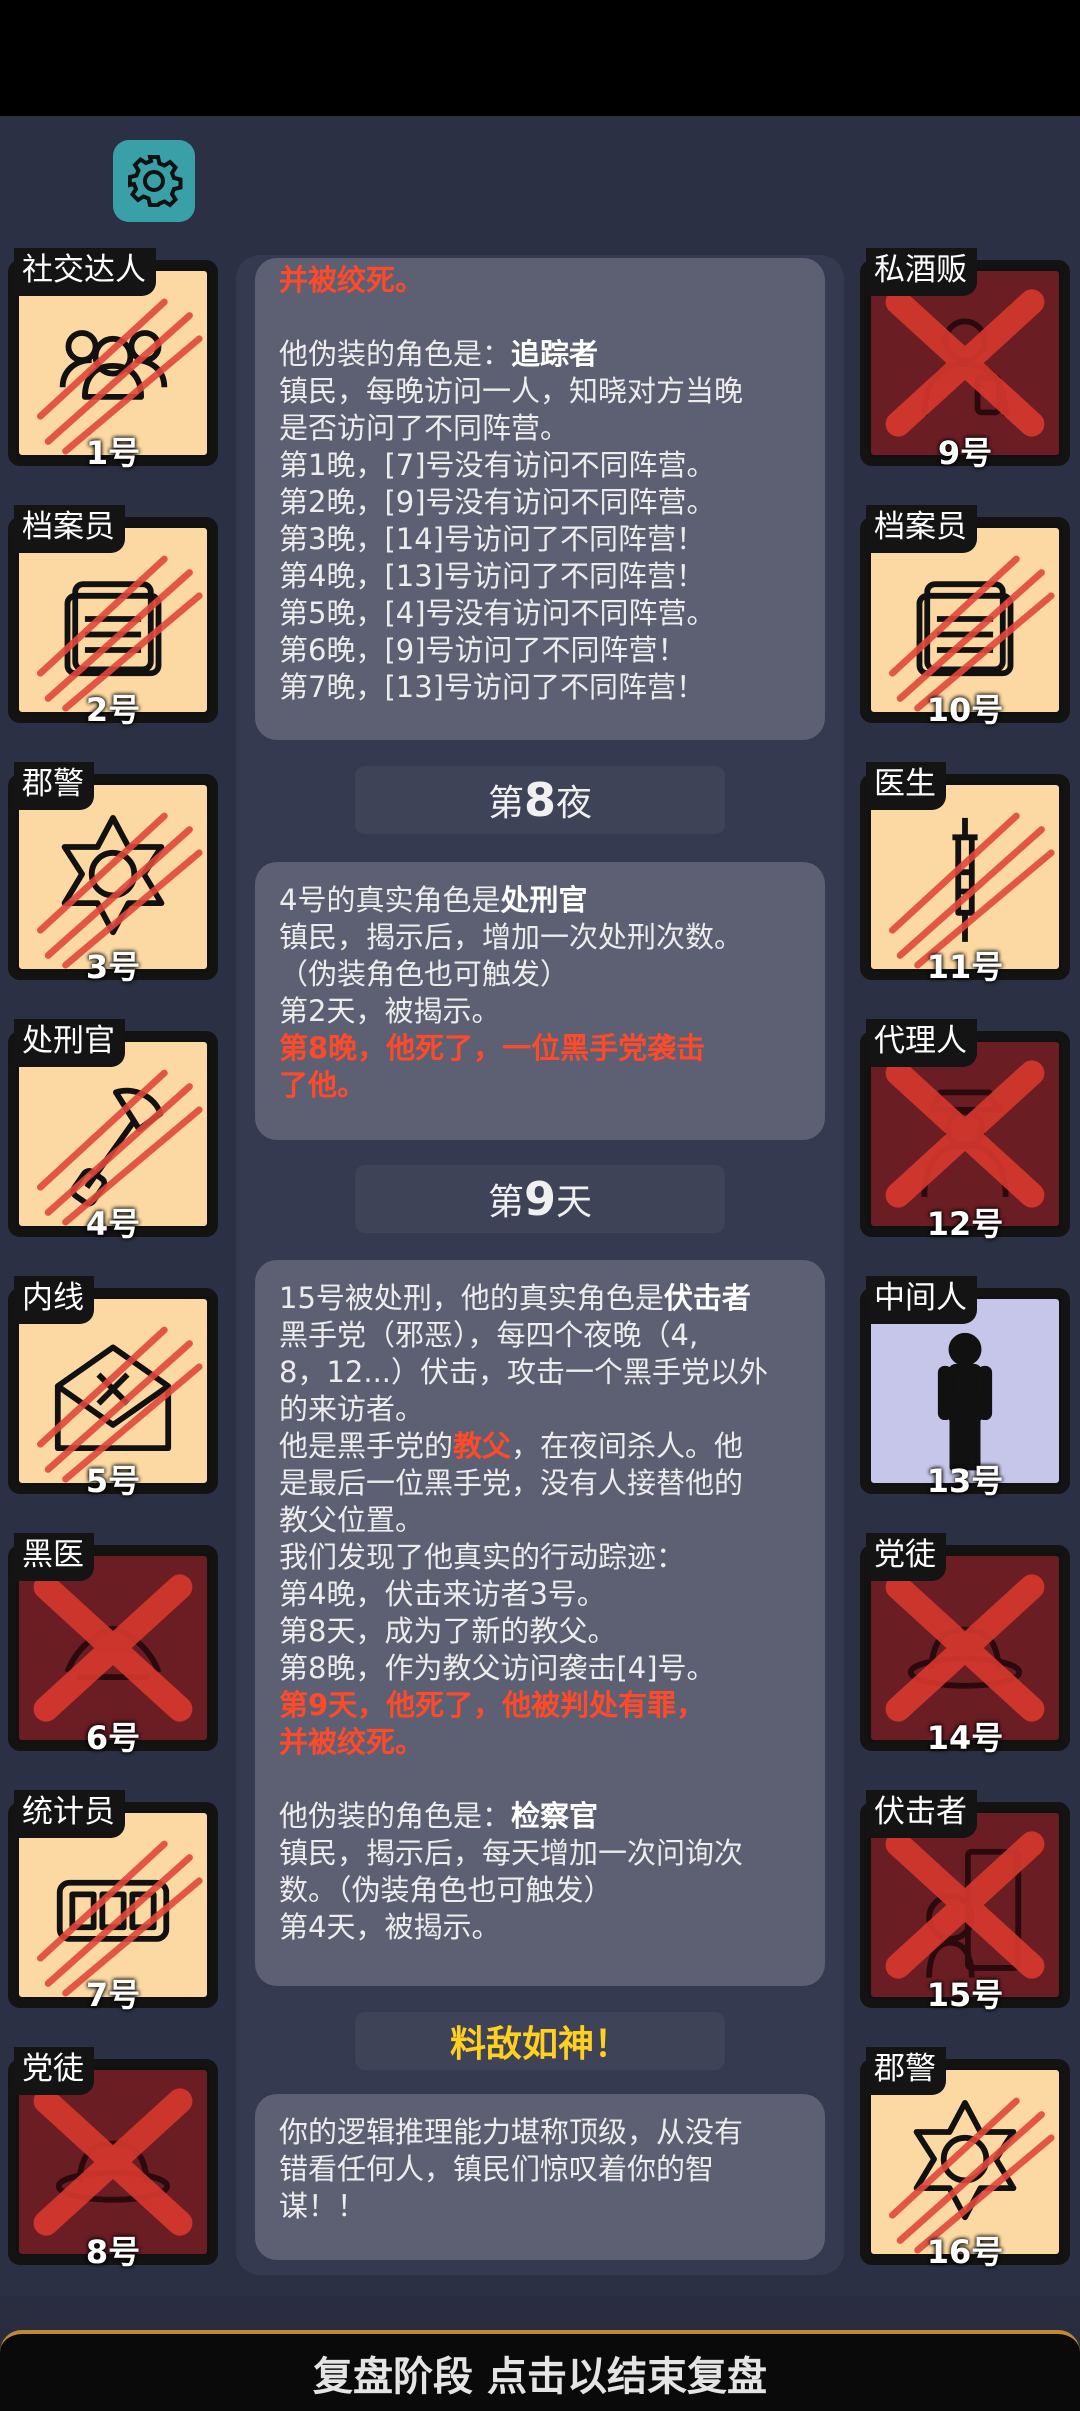 The height and width of the screenshot is (2411, 1080). I want to click on player-role-label: 社交达人, so click(85, 272).